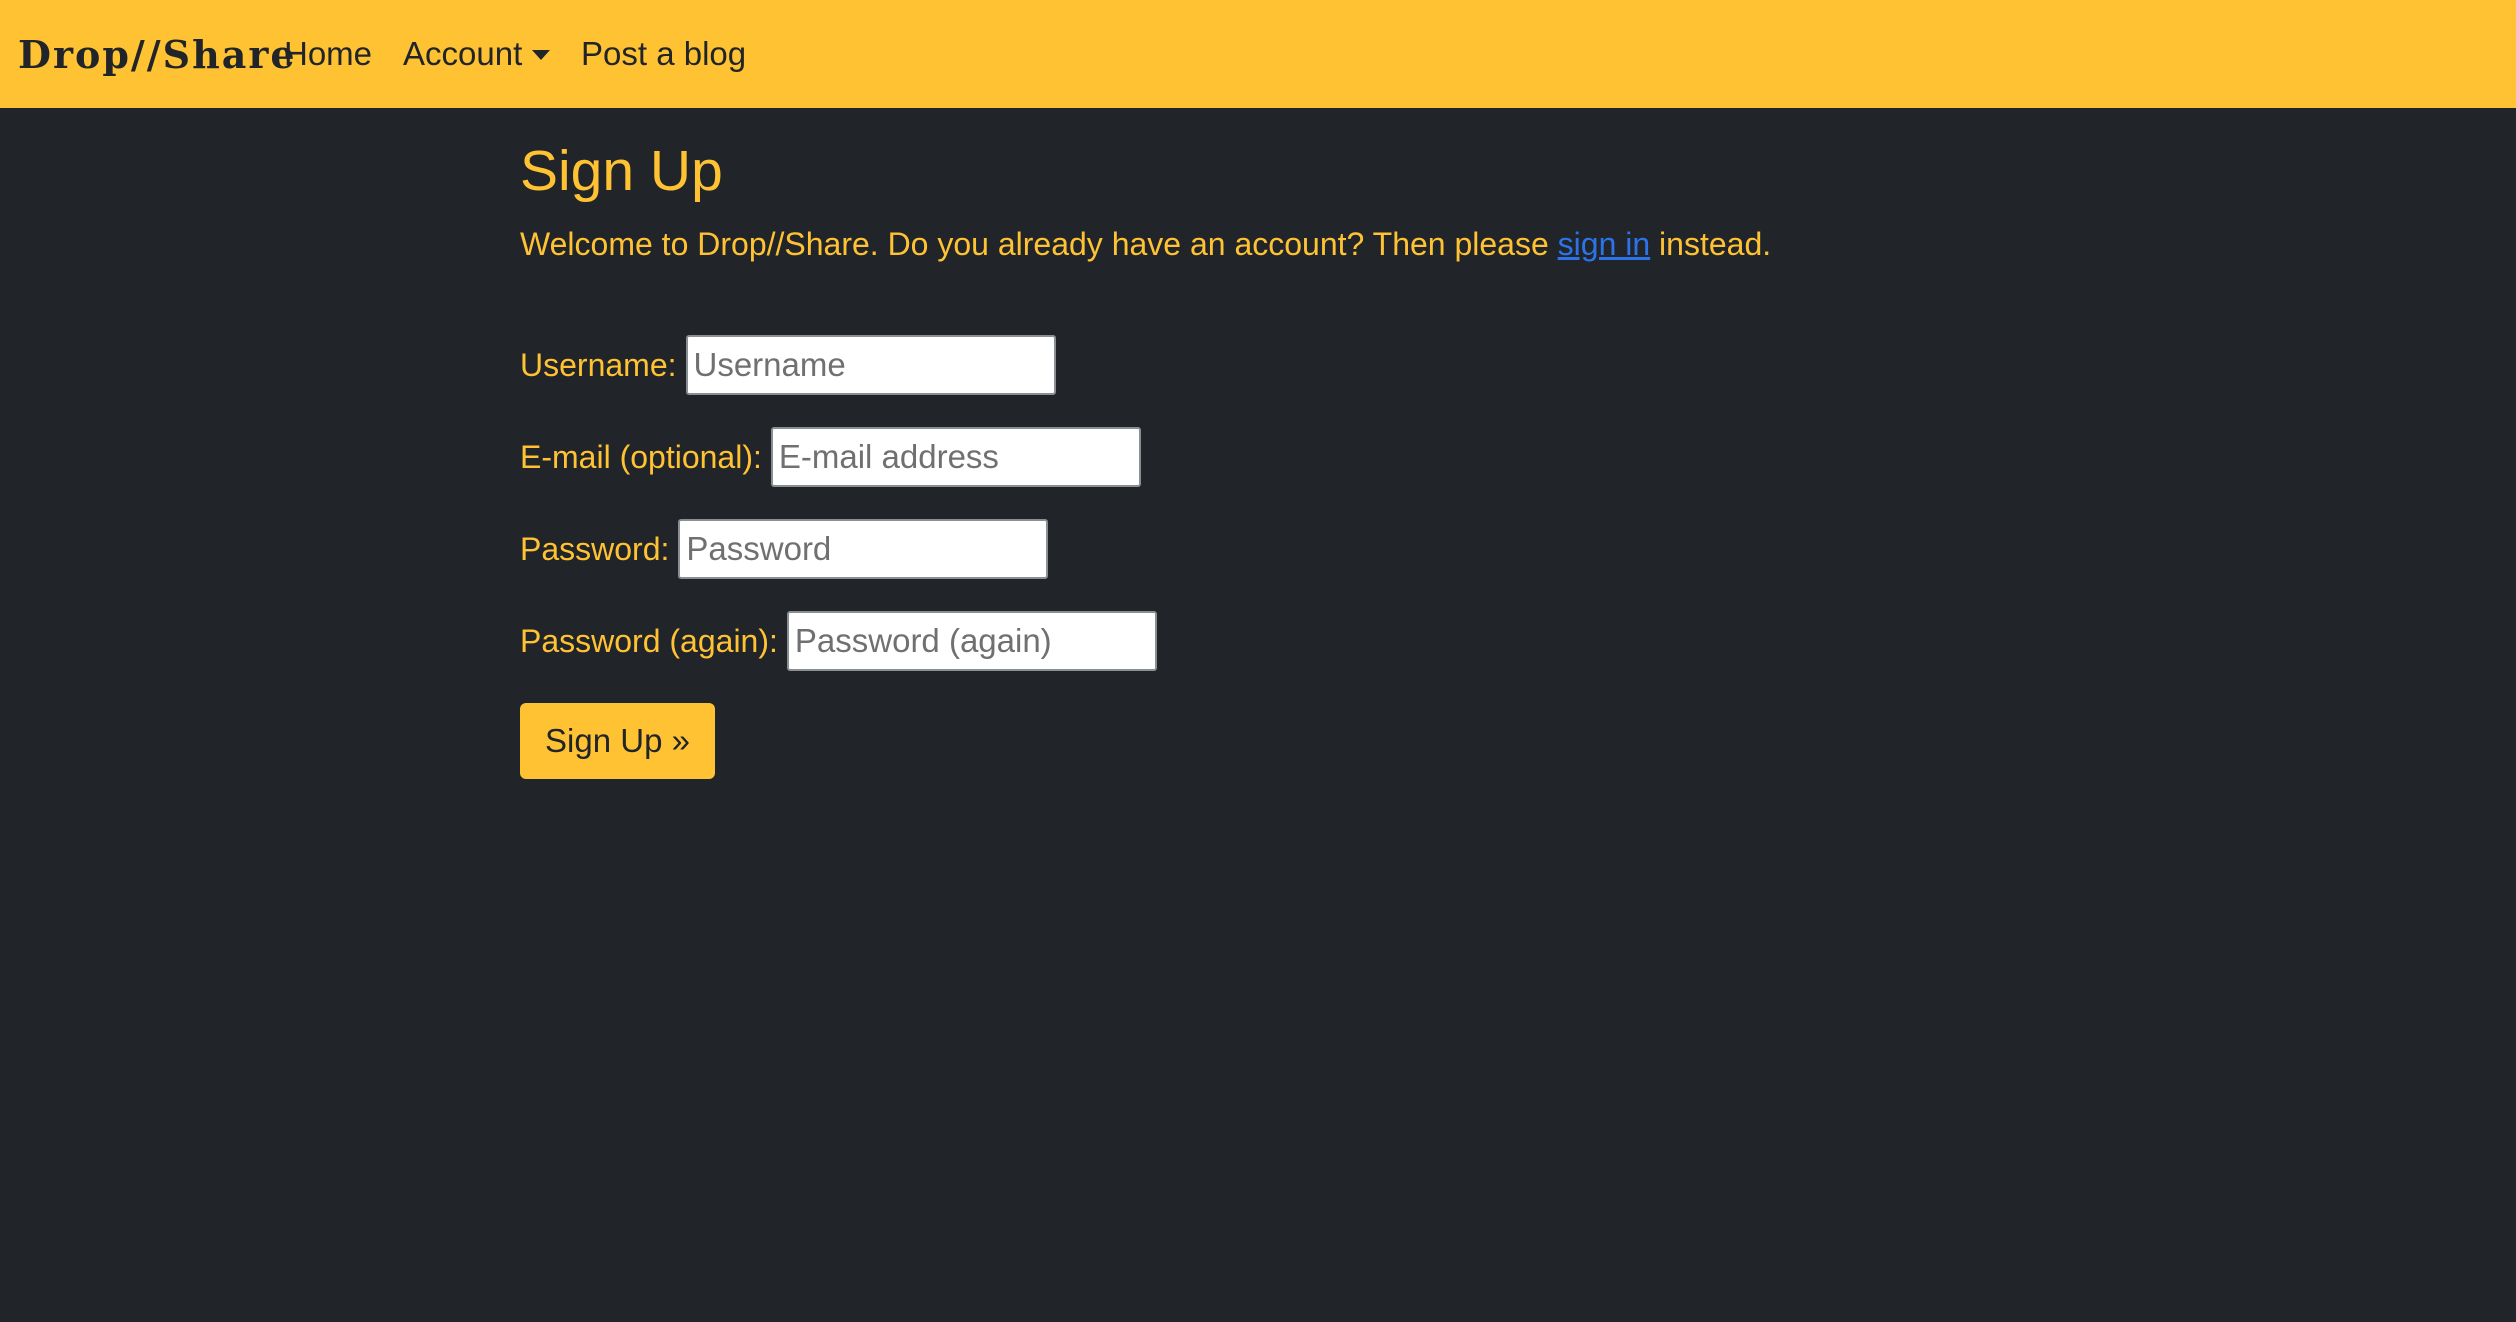 The height and width of the screenshot is (1322, 2516). What do you see at coordinates (663, 54) in the screenshot?
I see `nav-post-blog-link: Post a blog` at bounding box center [663, 54].